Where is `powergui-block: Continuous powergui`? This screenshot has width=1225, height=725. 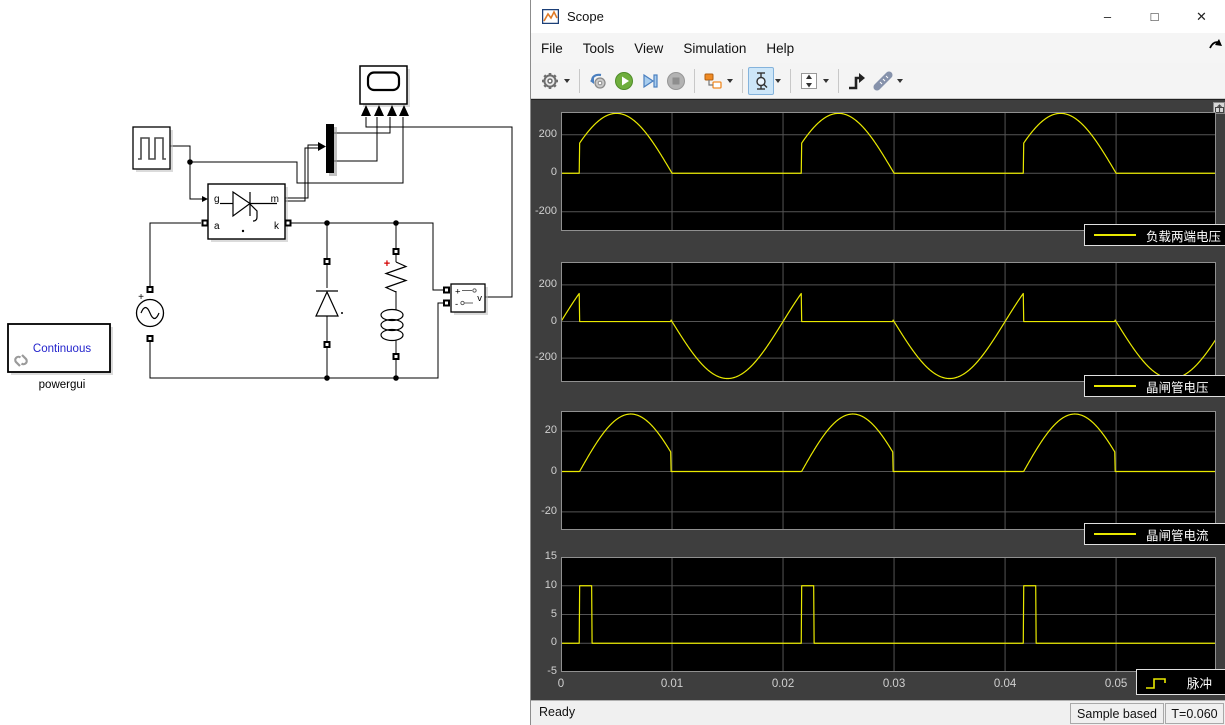 powergui-block: Continuous powergui is located at coordinates (60, 357).